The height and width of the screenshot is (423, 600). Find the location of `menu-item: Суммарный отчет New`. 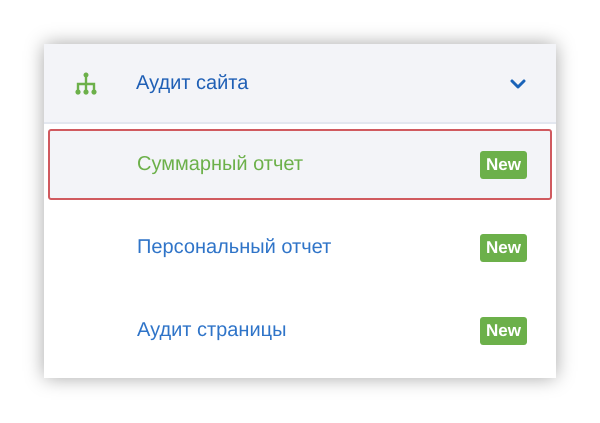

menu-item: Суммарный отчет New is located at coordinates (300, 164).